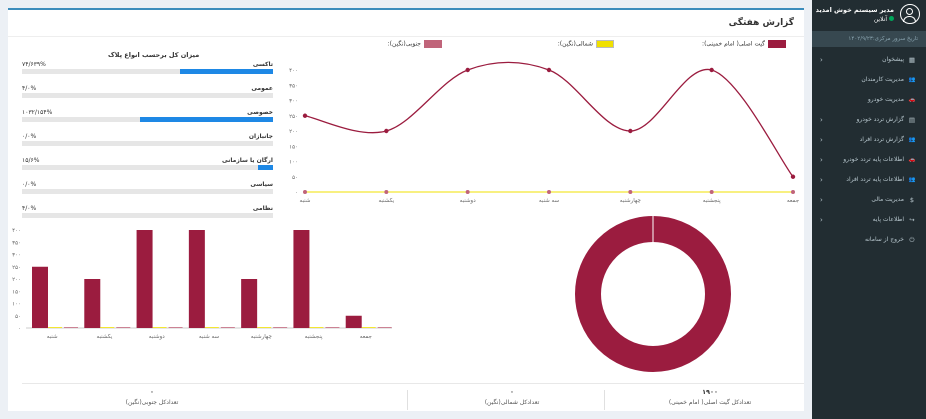  Describe the element at coordinates (406, 36) in the screenshot. I see `divider` at that location.